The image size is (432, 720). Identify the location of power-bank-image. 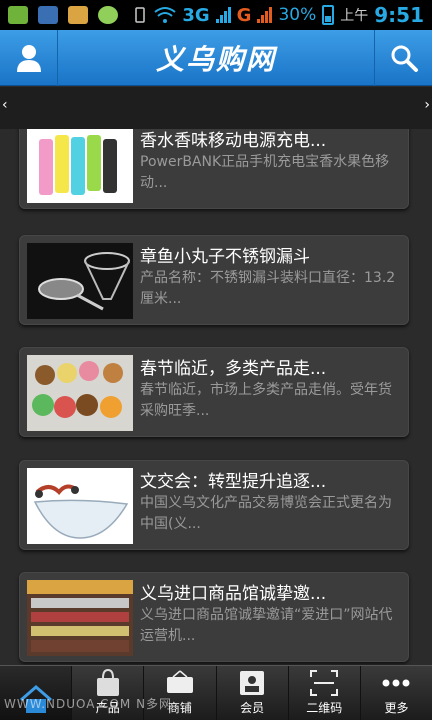
(80, 166).